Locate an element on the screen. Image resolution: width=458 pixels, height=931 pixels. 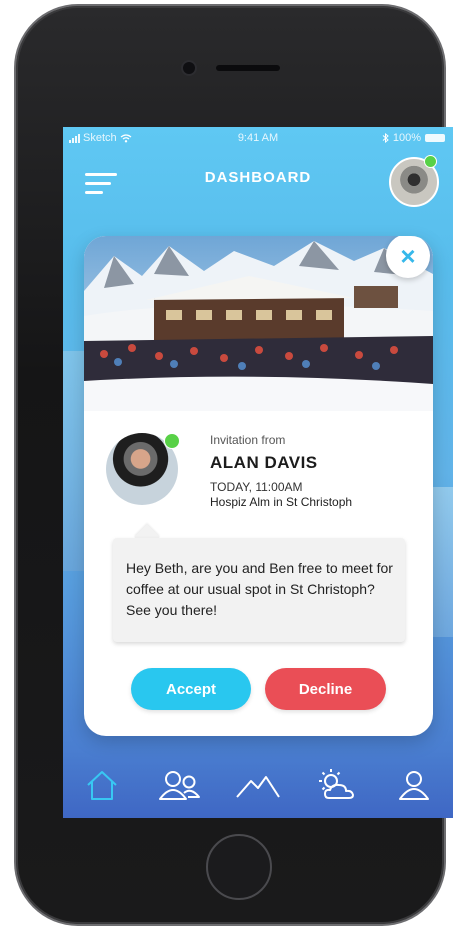
event-time: TODAY, 11:00AM is located at coordinates (256, 487).